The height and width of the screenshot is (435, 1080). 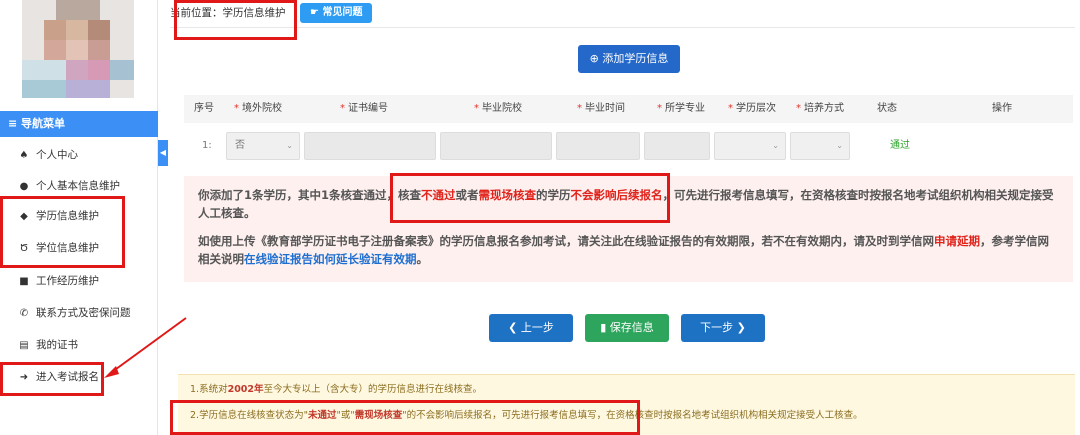 What do you see at coordinates (622, 27) in the screenshot?
I see `divider` at bounding box center [622, 27].